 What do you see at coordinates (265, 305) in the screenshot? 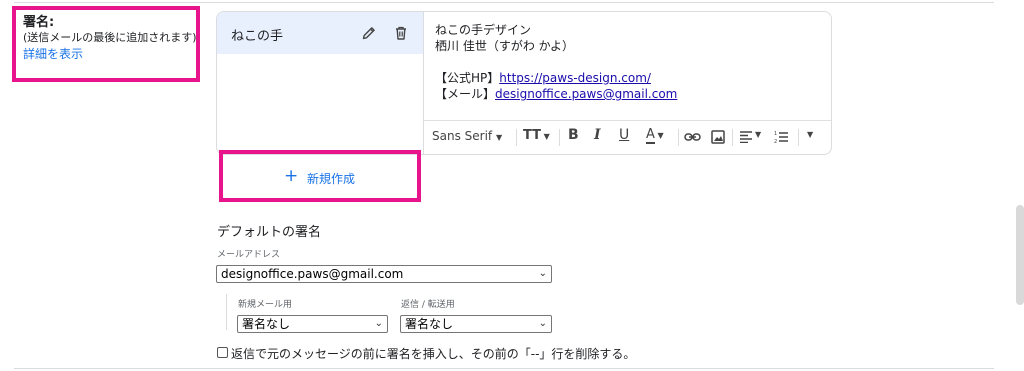
I see `new-mail-label: 新規メール用` at bounding box center [265, 305].